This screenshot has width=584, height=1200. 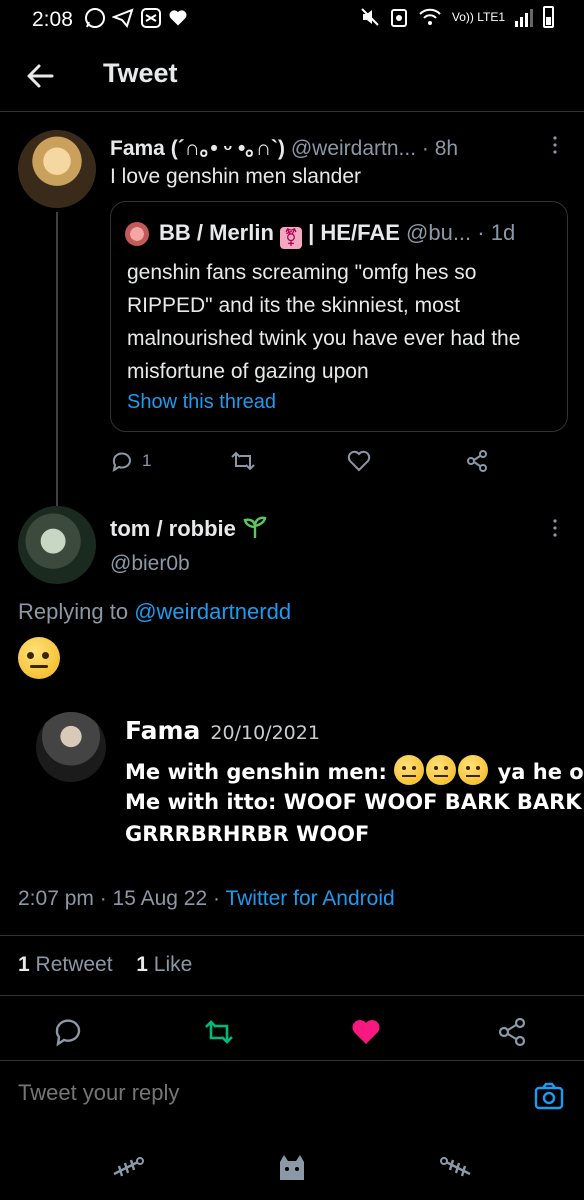 What do you see at coordinates (178, 18) in the screenshot?
I see `heart-status-icon` at bounding box center [178, 18].